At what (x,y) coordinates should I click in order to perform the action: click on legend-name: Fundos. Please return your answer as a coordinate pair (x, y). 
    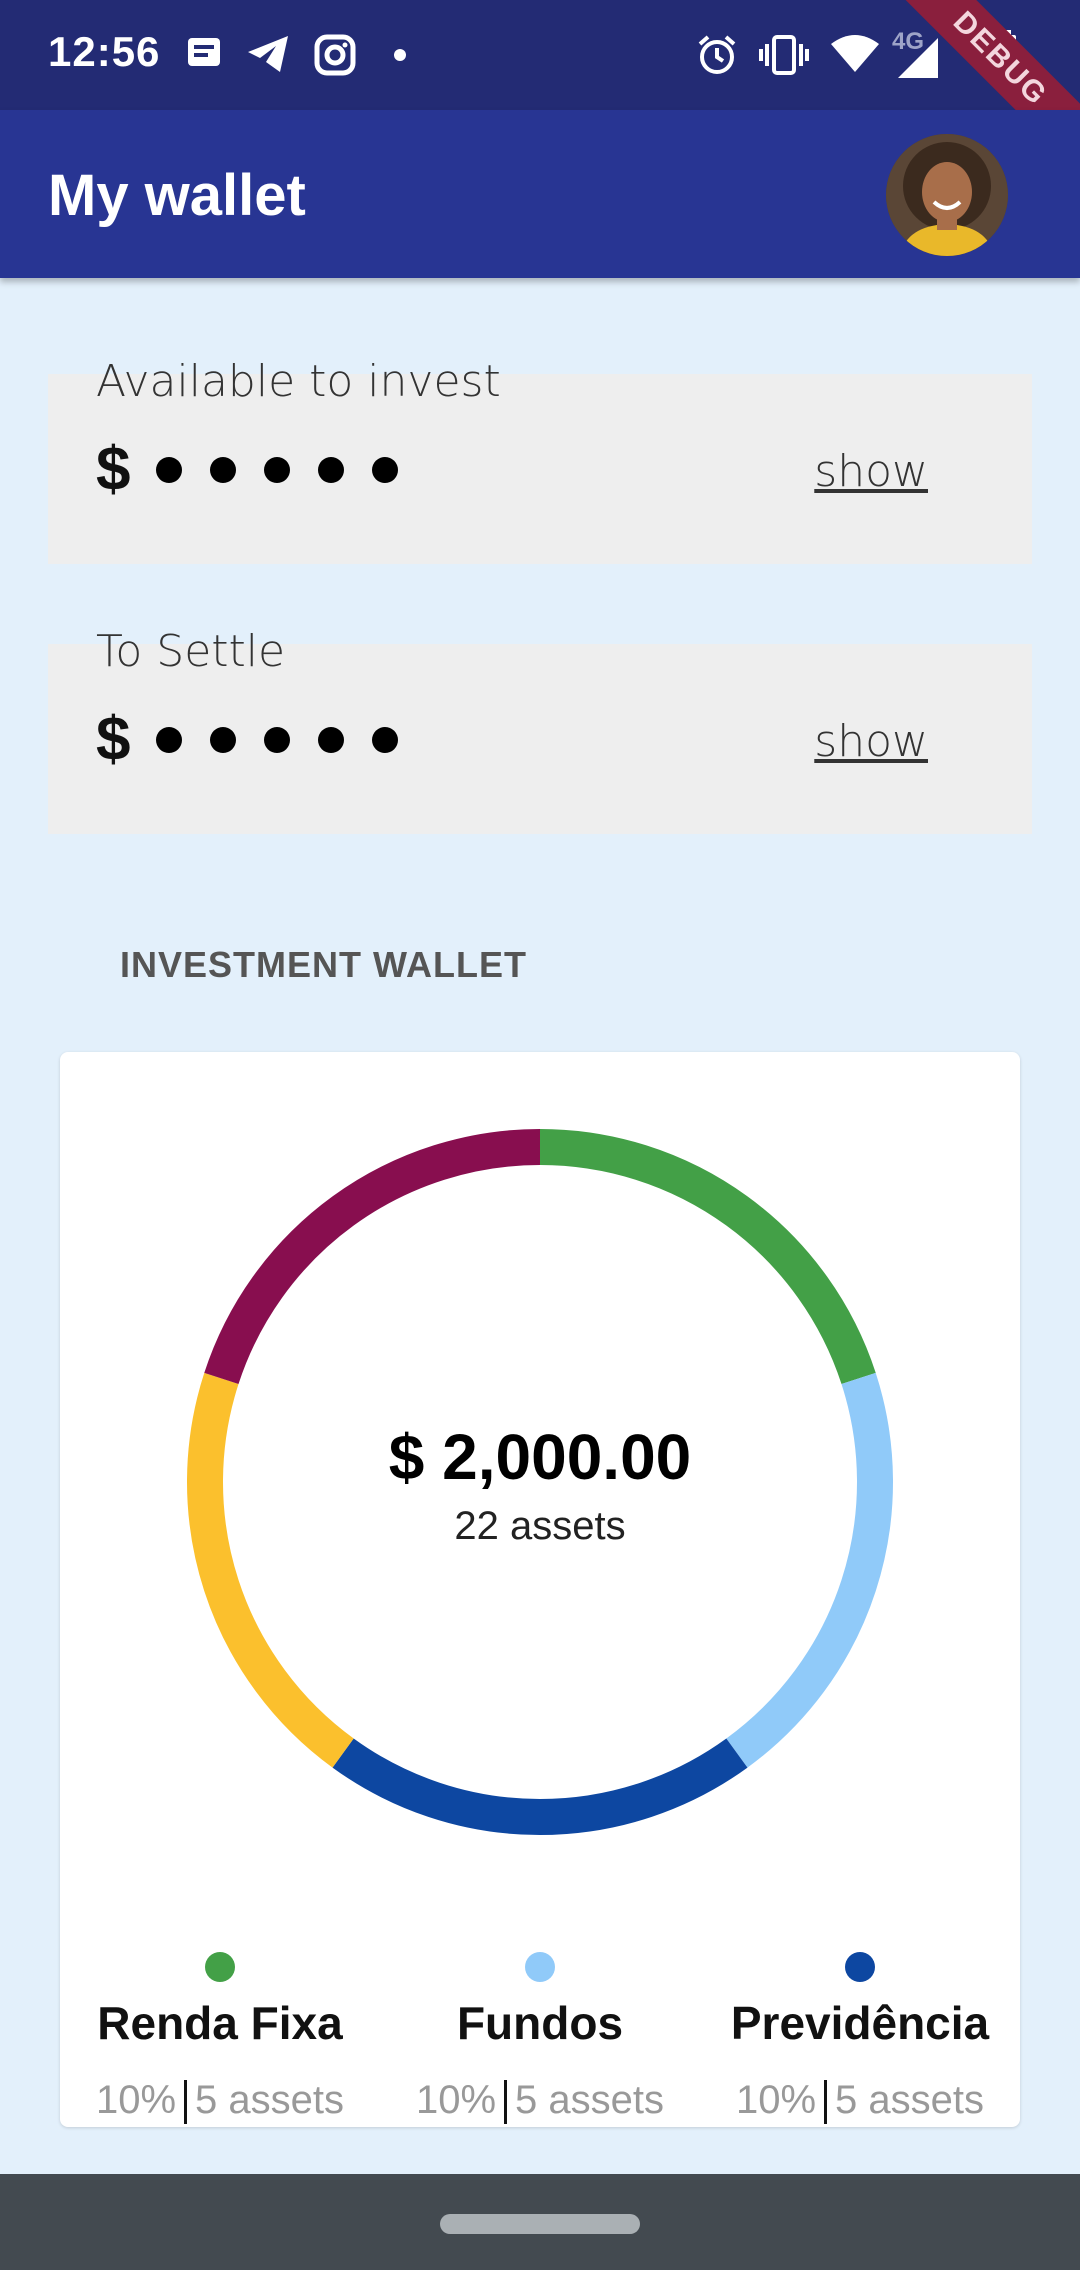
    Looking at the image, I should click on (540, 2023).